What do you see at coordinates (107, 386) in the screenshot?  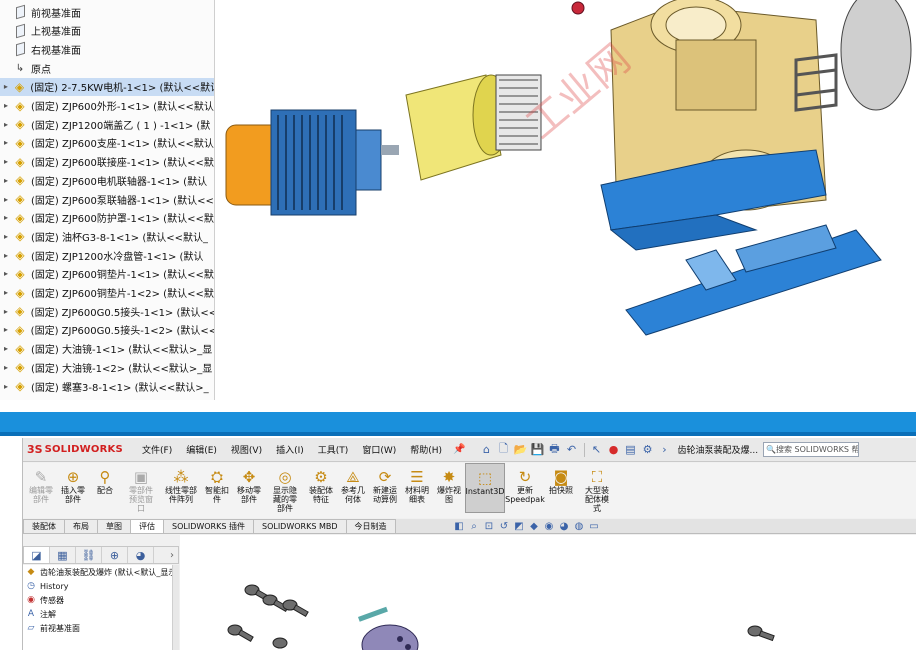 I see `tree-item-part: ▸ ◈ (固定) 螺塞3-8-1<1> (默认<<默认>_` at bounding box center [107, 386].